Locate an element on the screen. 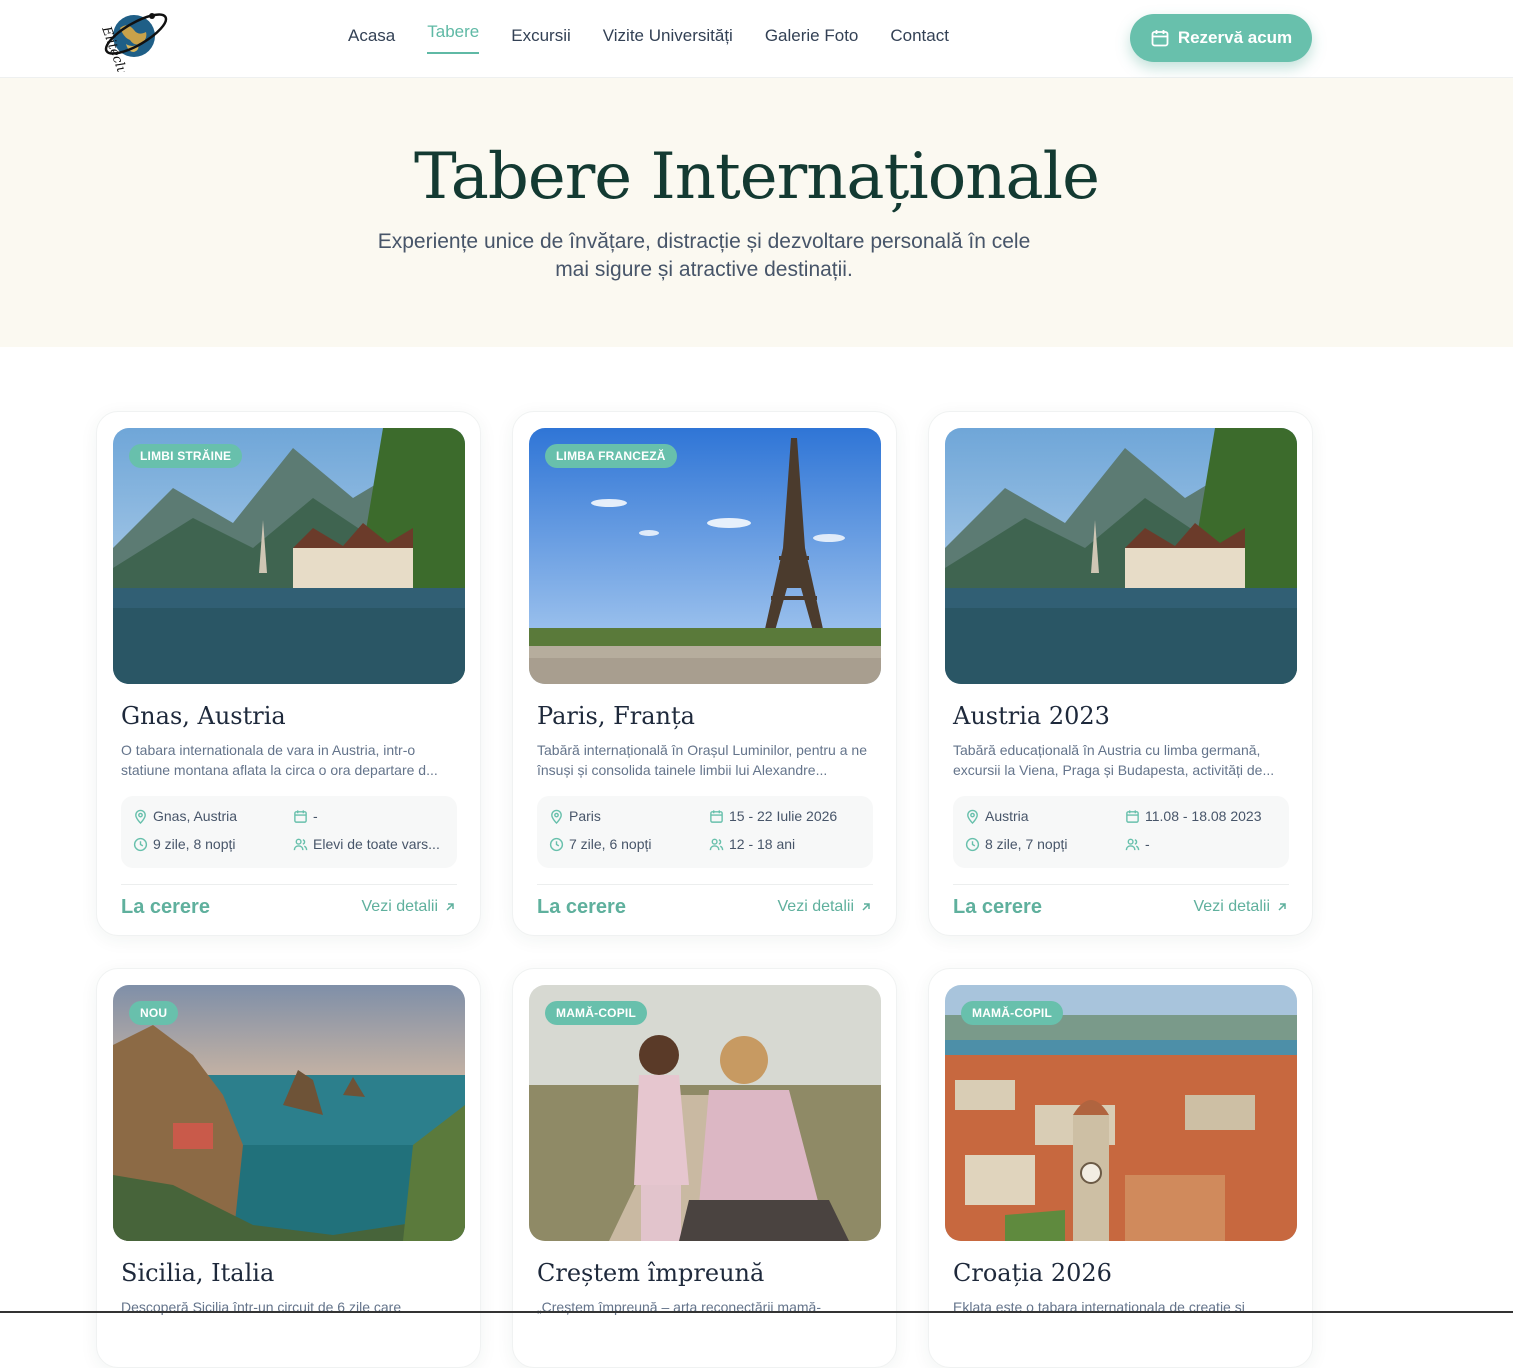 This screenshot has height=1368, width=1513. camp-title: Paris, Franța is located at coordinates (616, 716).